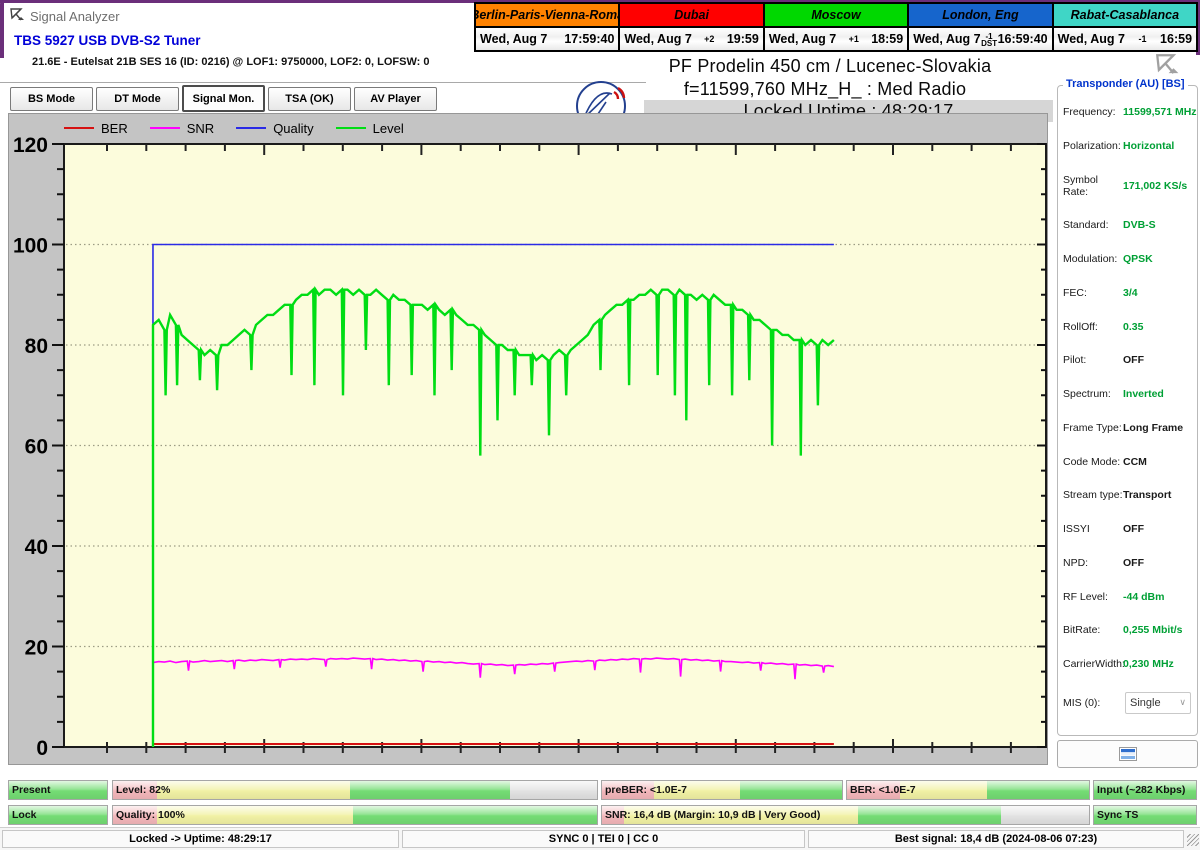 The width and height of the screenshot is (1200, 850). I want to click on status-bar-level: Level: 82%, so click(355, 790).